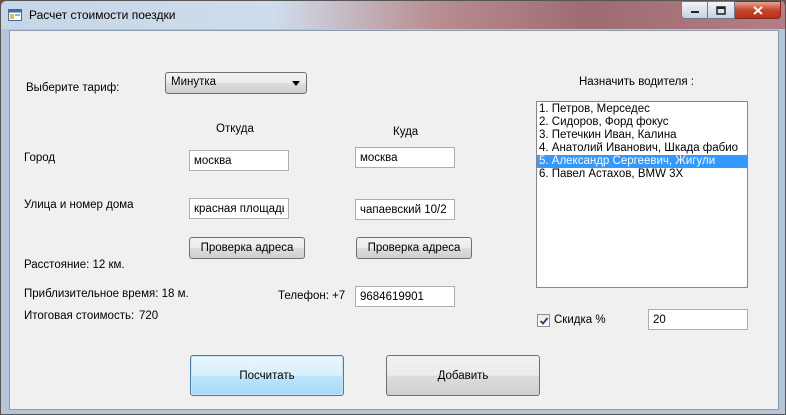  Describe the element at coordinates (247, 248) in the screenshot. I see `check-address-from-button: Проверка адреса` at that location.